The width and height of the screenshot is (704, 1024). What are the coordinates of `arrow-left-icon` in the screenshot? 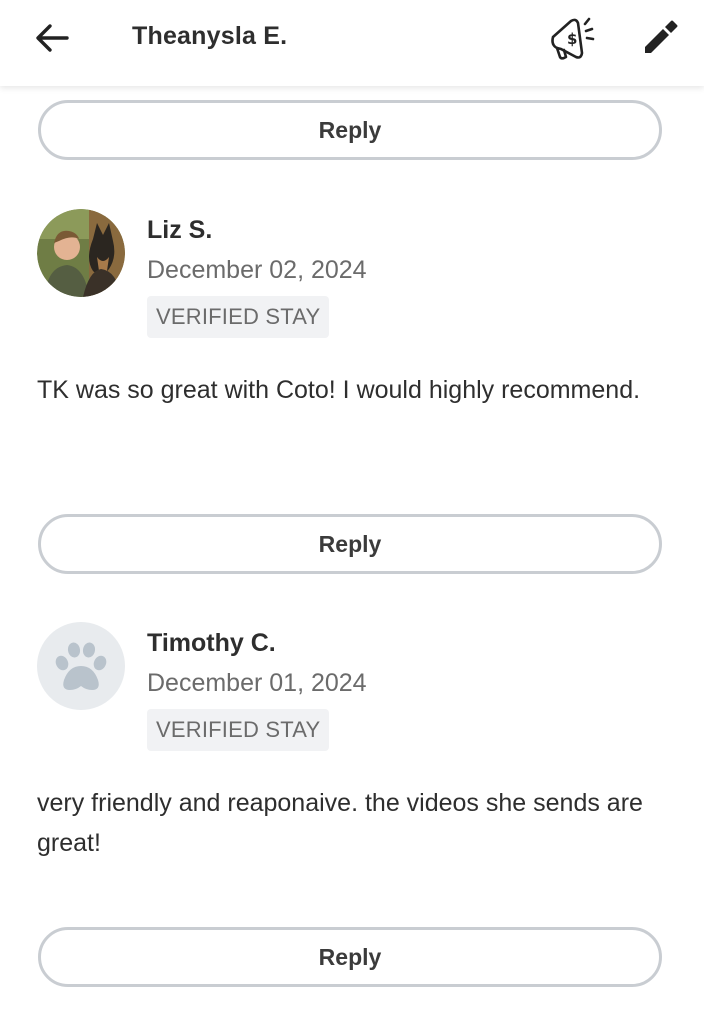 It's located at (52, 38).